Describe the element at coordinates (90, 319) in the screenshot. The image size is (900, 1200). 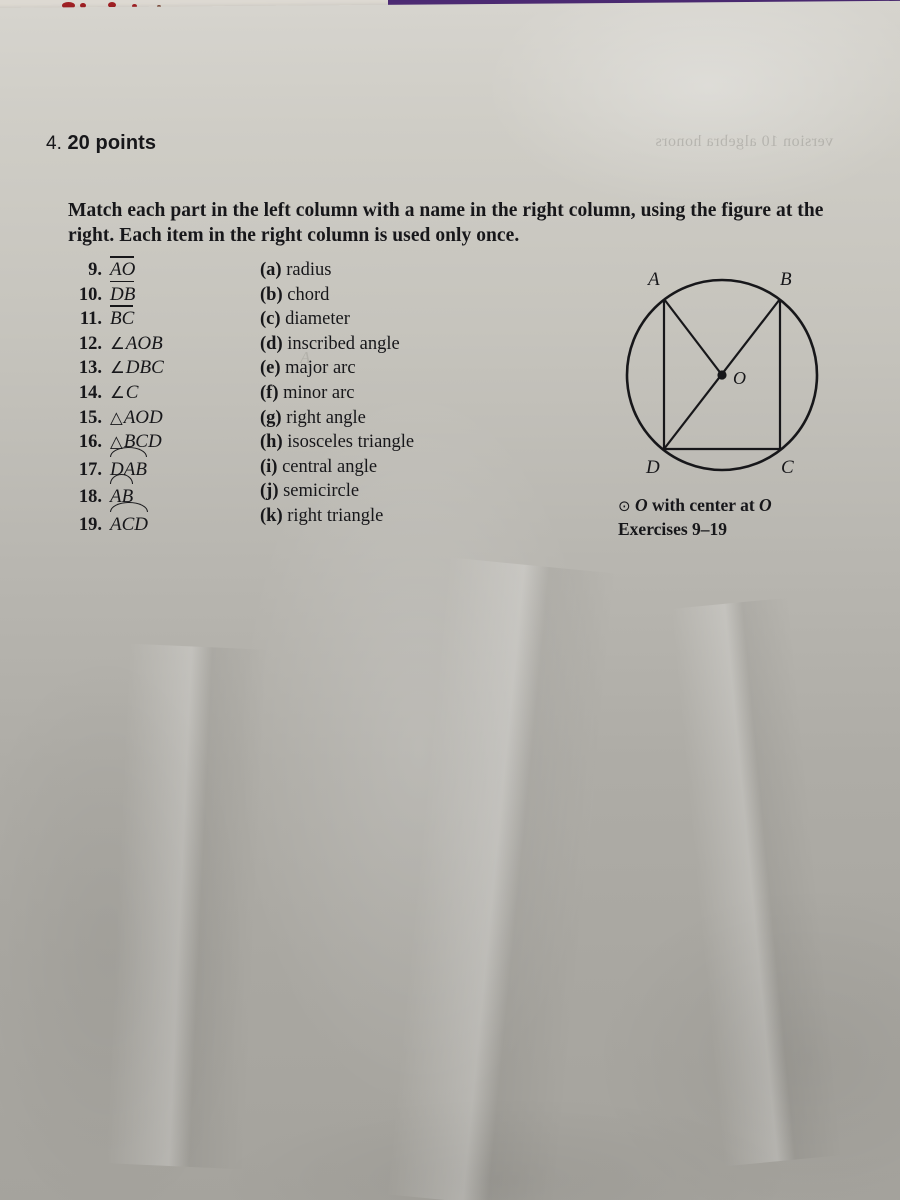
I see `left-item-number: 11.` at that location.